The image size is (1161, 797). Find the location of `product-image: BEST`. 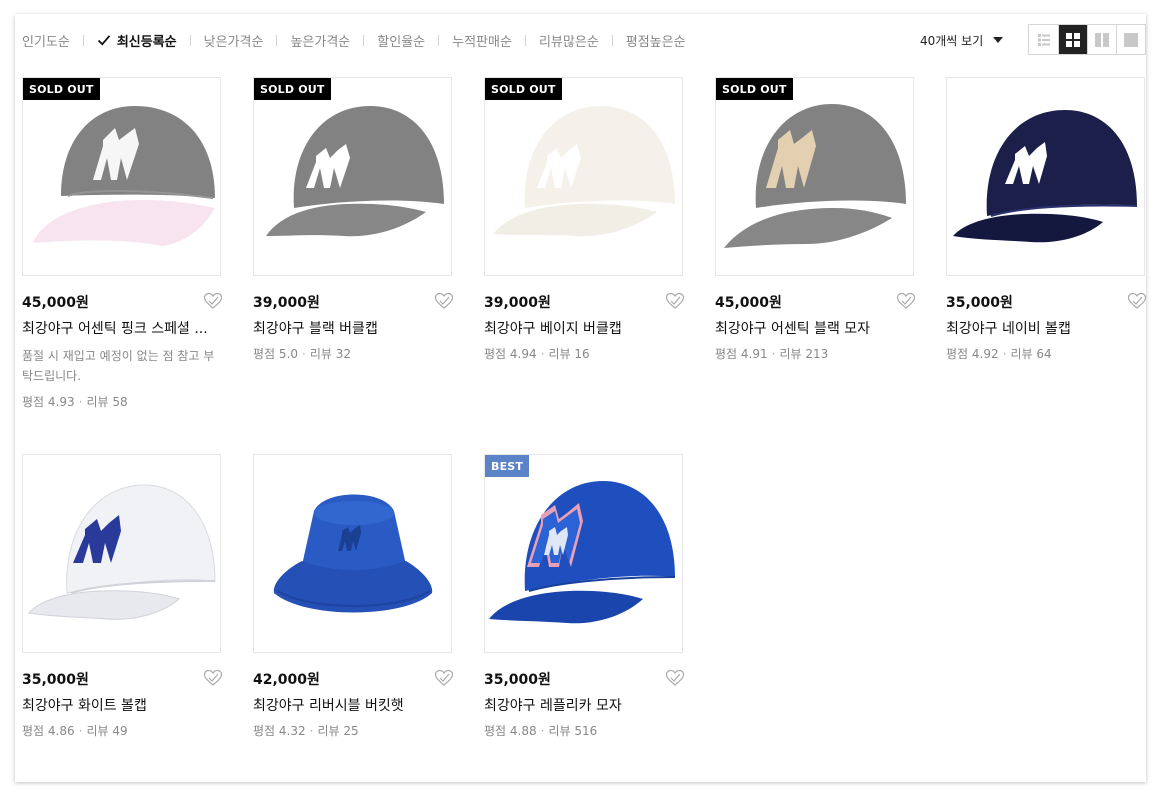

product-image: BEST is located at coordinates (583, 553).